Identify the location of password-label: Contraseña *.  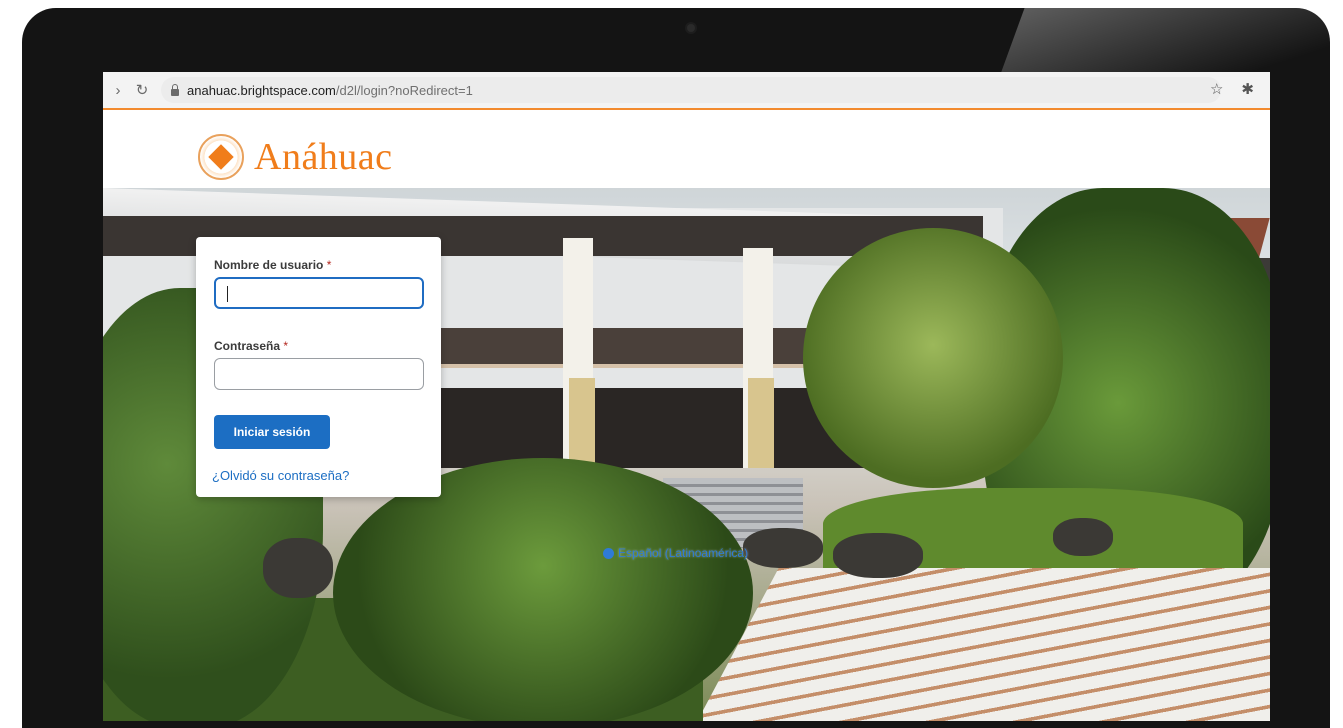
(251, 346).